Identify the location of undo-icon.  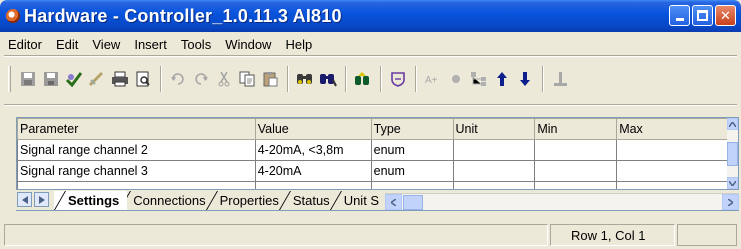
(178, 79).